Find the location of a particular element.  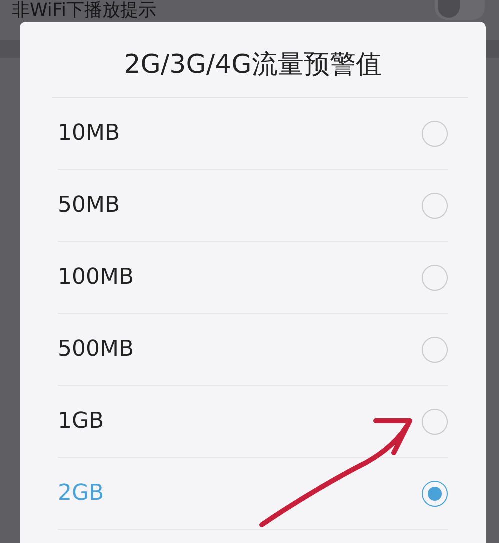

option-row: 100MB is located at coordinates (253, 278).